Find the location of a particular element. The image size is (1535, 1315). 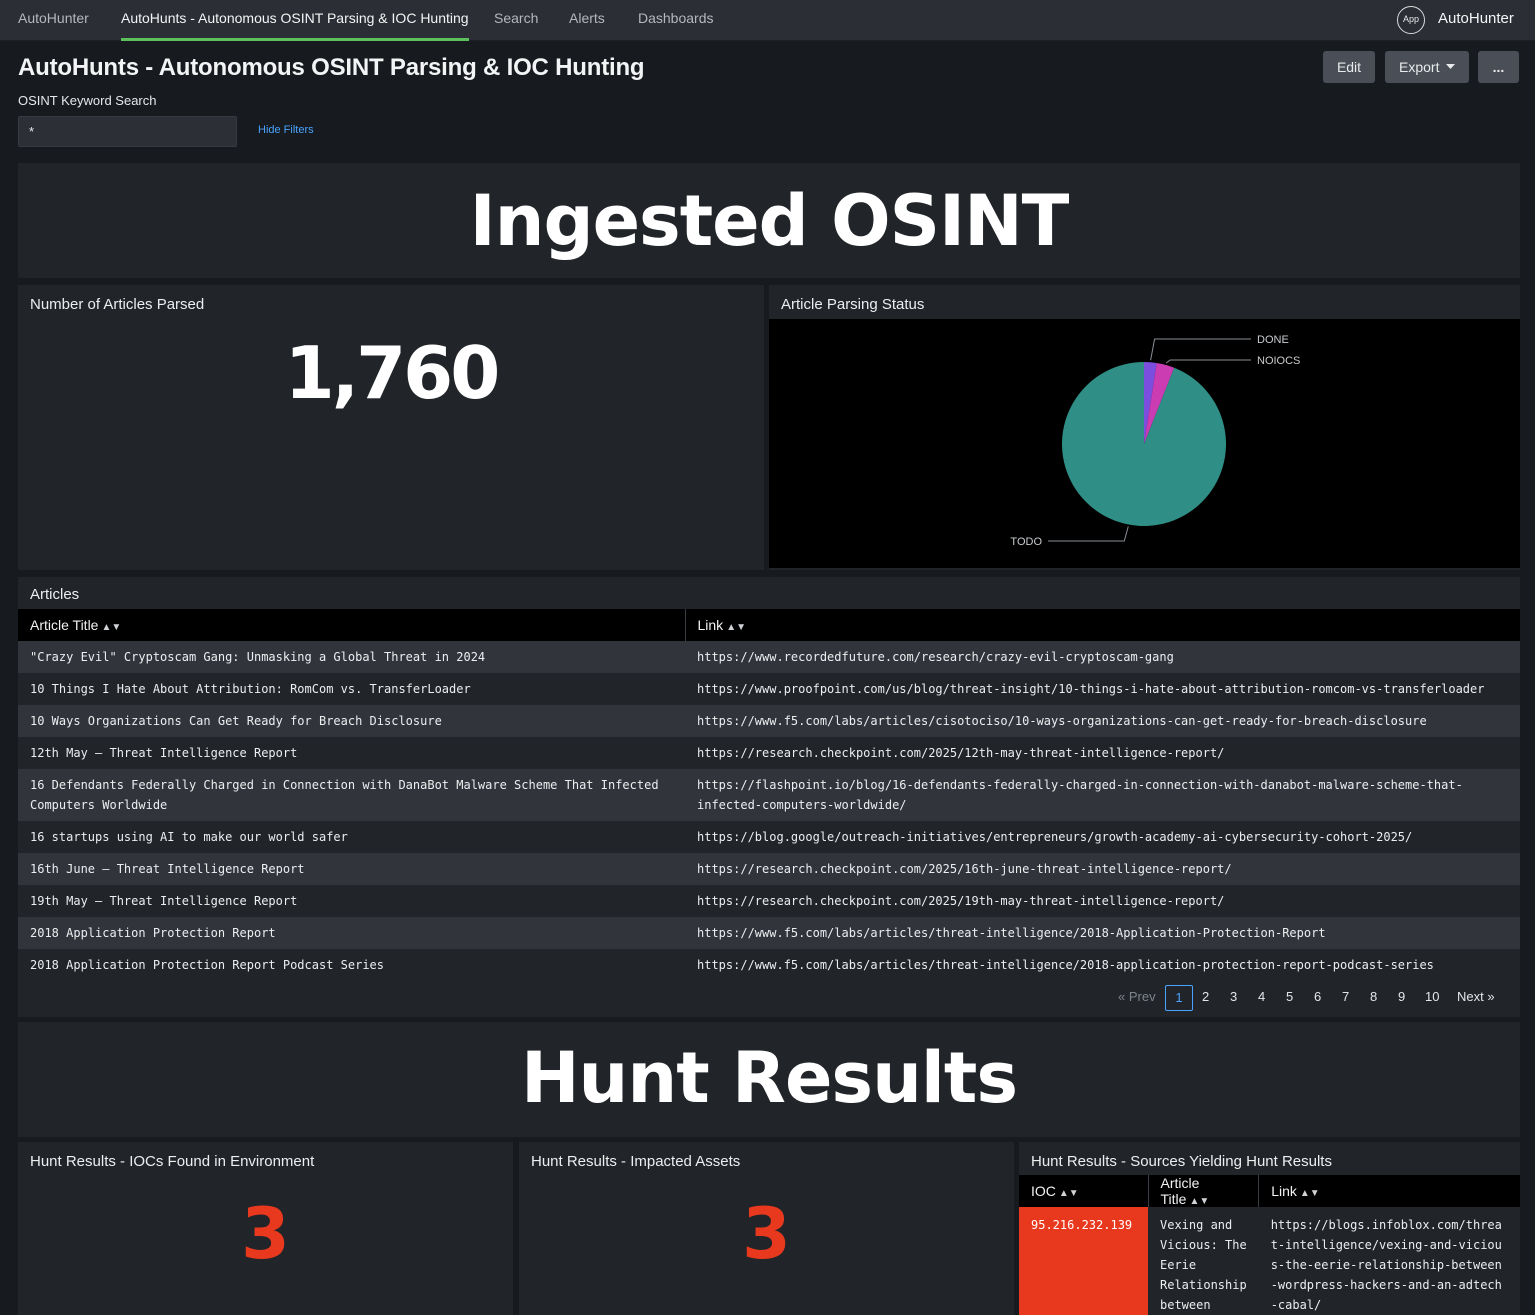

prev-page-link: « Prev is located at coordinates (1137, 996).